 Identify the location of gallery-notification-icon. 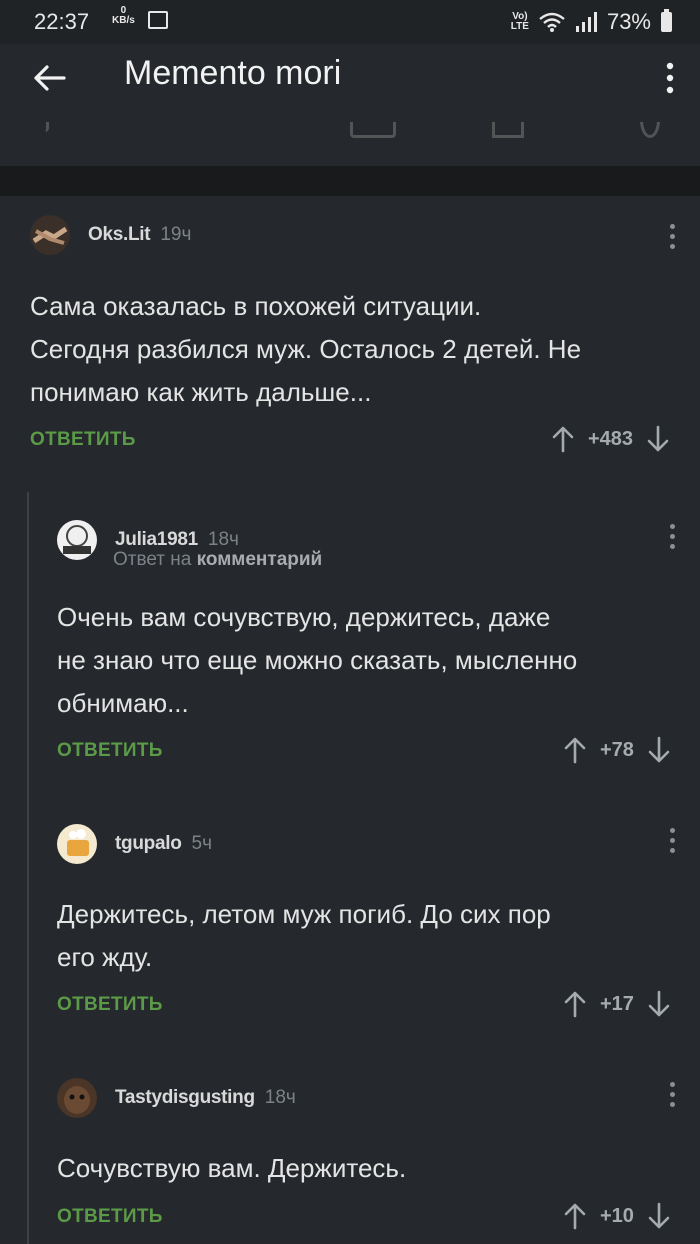
(158, 20).